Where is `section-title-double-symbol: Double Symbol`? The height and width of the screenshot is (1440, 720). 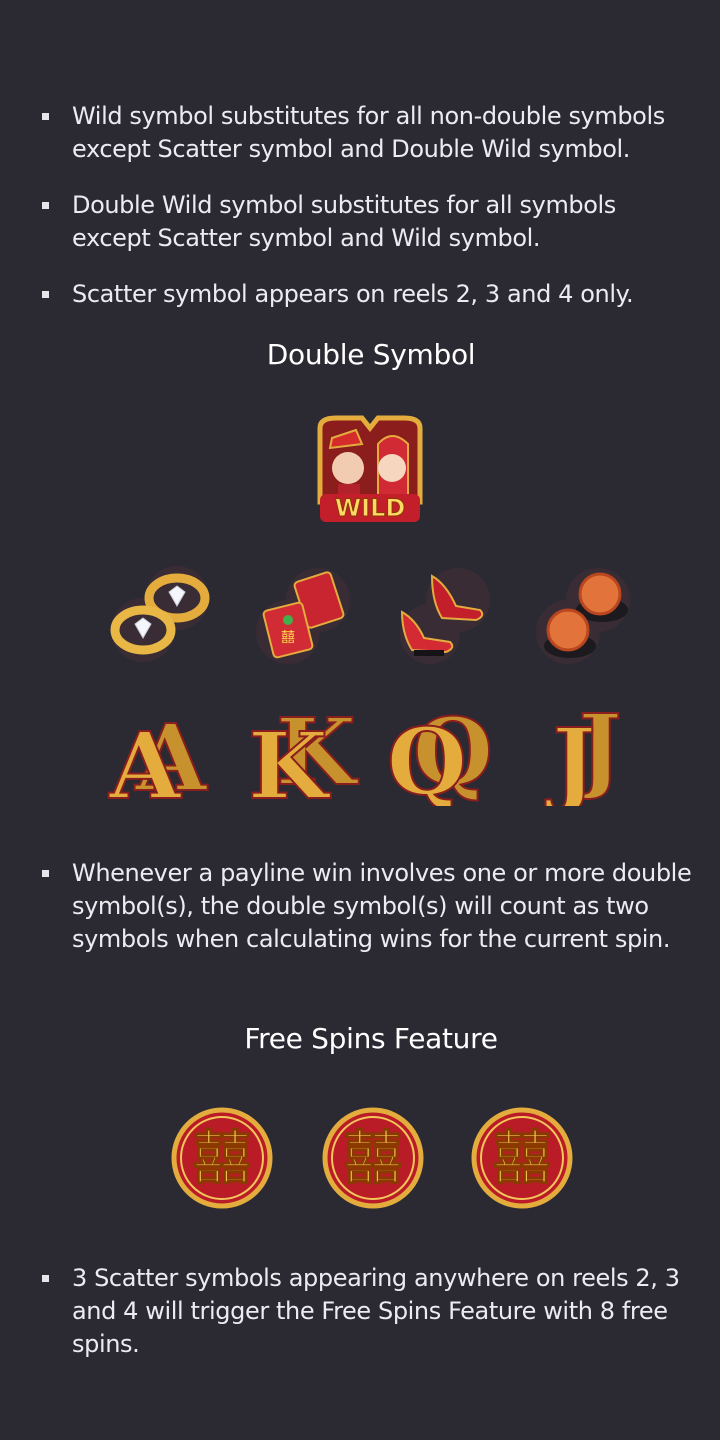
section-title-double-symbol: Double Symbol is located at coordinates (371, 354).